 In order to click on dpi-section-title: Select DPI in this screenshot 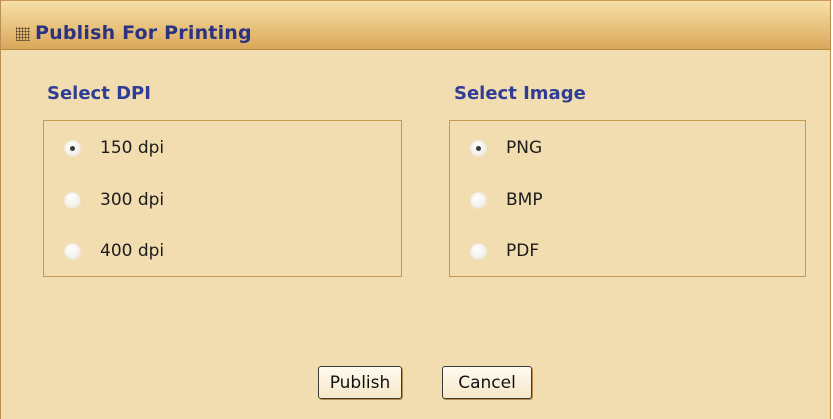, I will do `click(99, 93)`.